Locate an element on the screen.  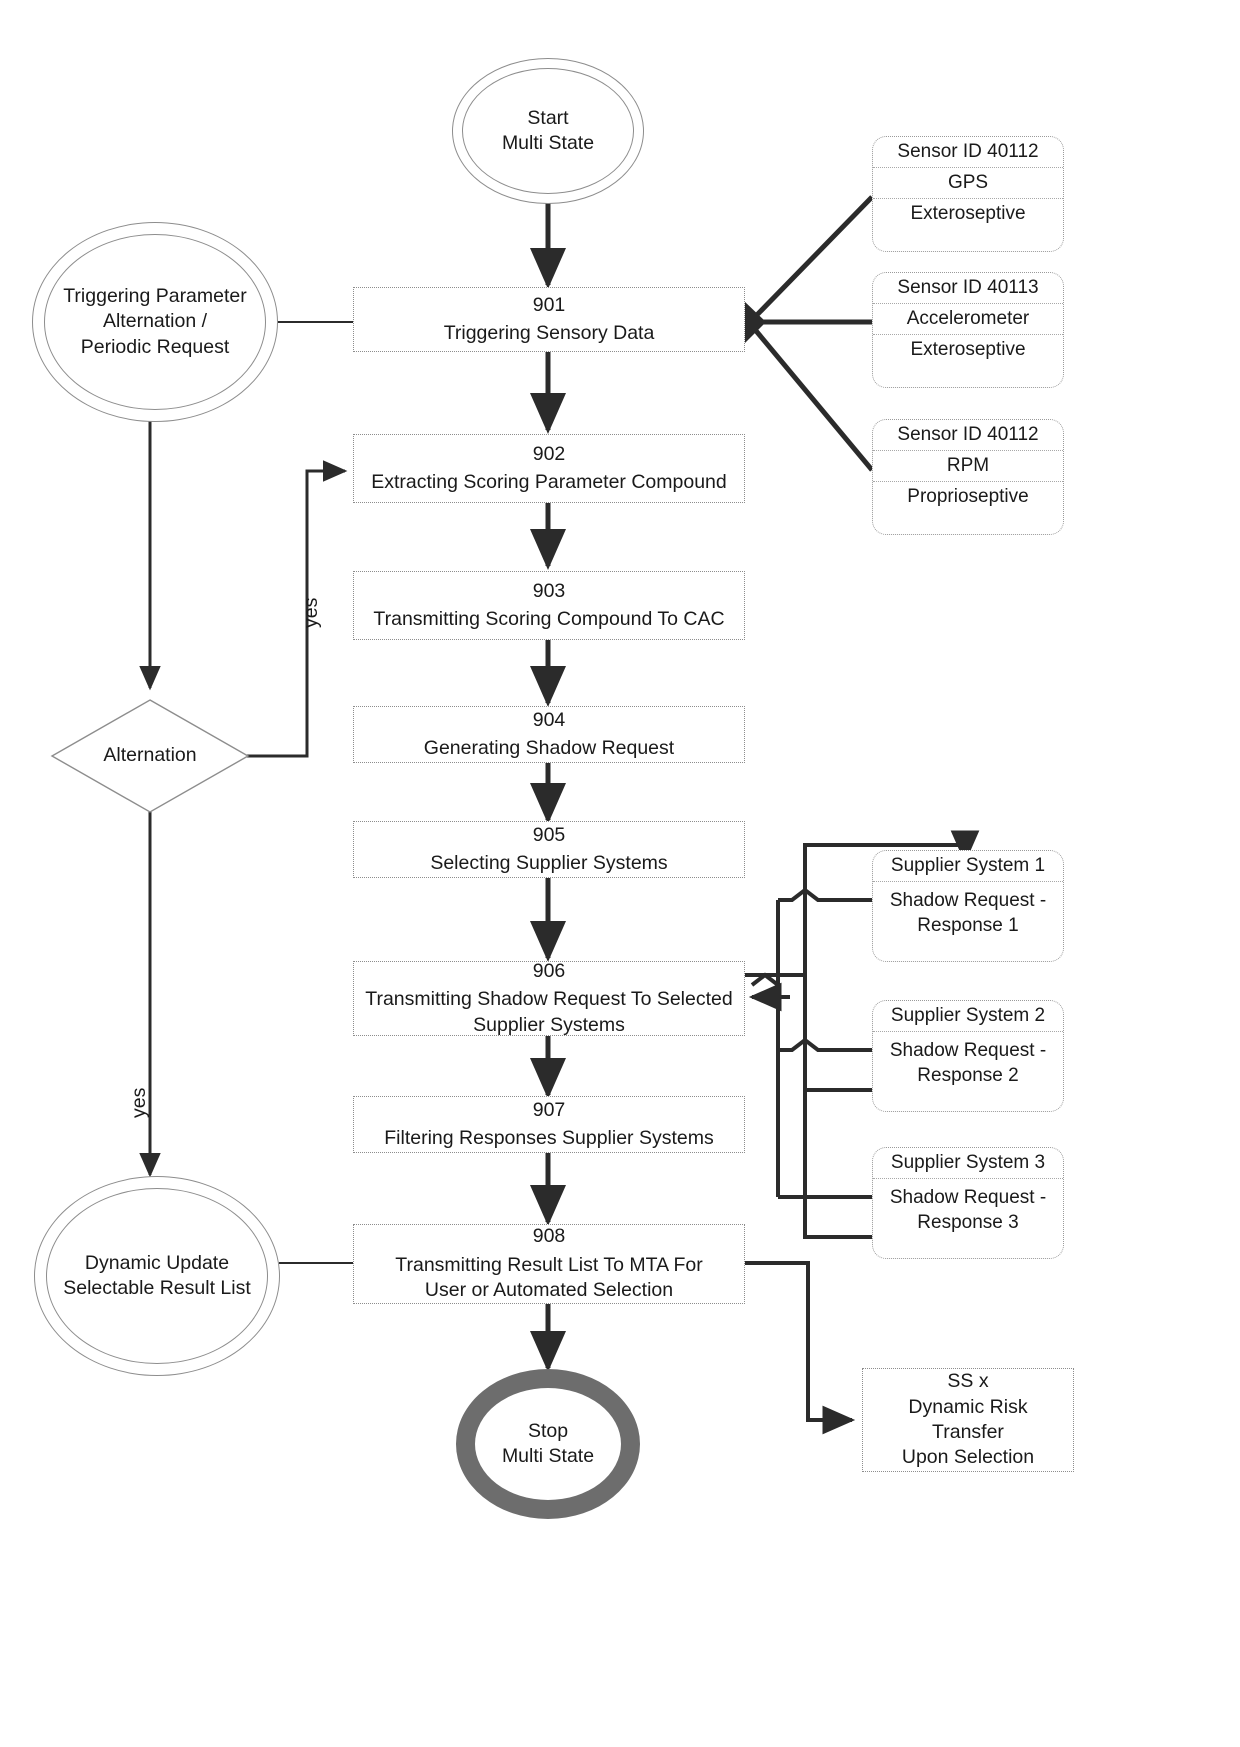
edge-908-to-risk-transfer is located at coordinates (800, 1348).